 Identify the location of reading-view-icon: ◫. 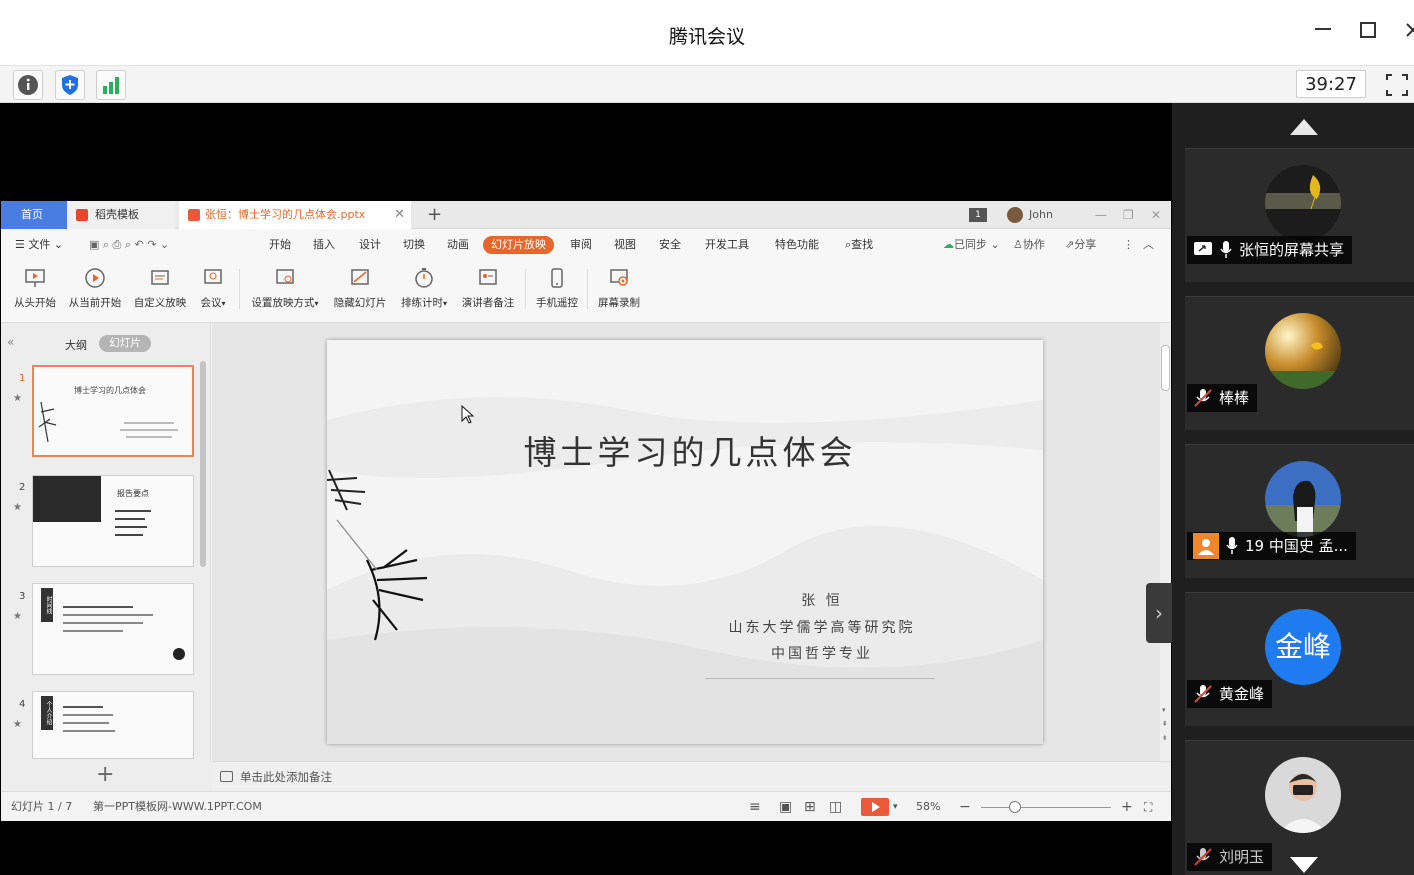
(835, 807).